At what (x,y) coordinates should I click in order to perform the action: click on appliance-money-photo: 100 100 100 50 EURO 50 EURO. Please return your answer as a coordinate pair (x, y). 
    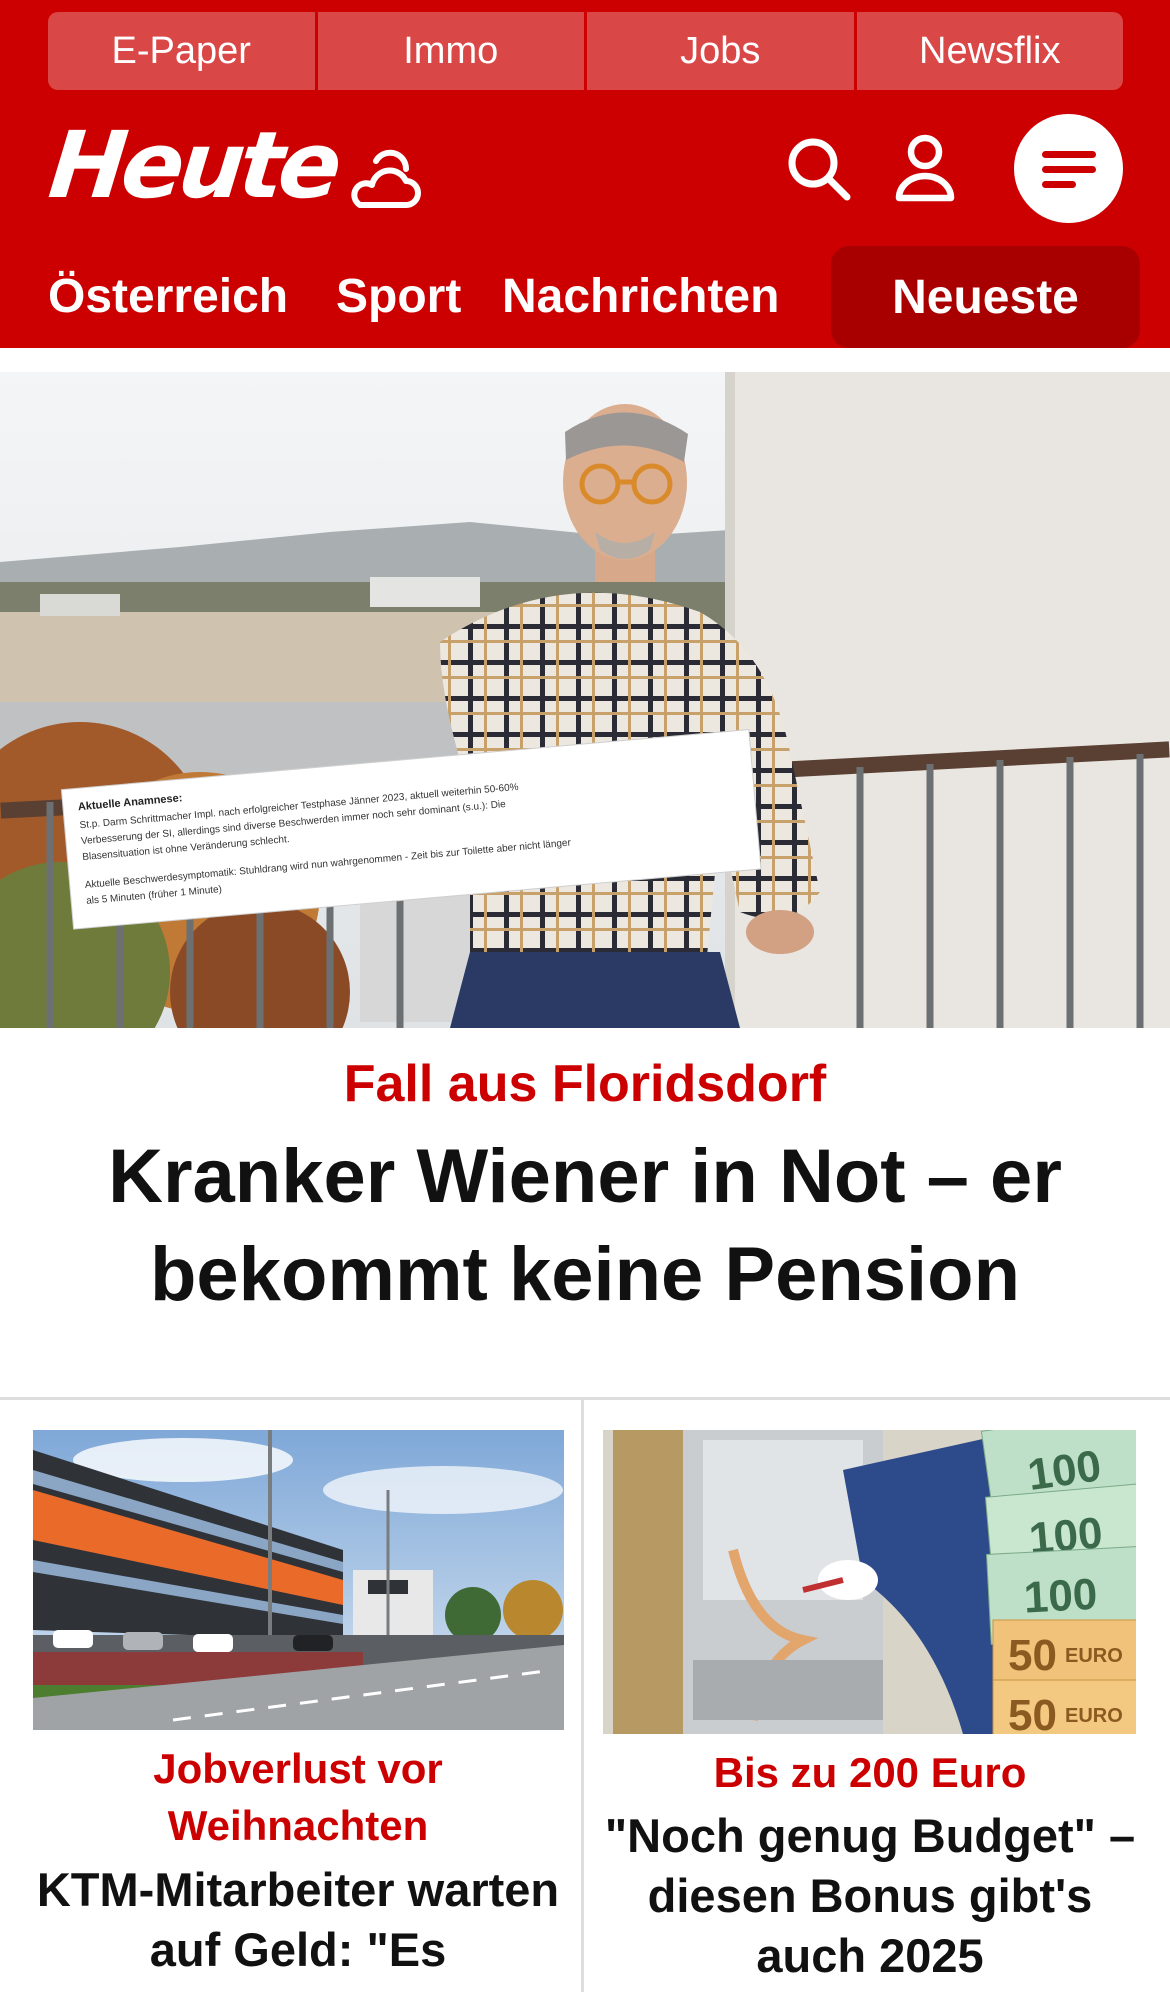
    Looking at the image, I should click on (869, 1582).